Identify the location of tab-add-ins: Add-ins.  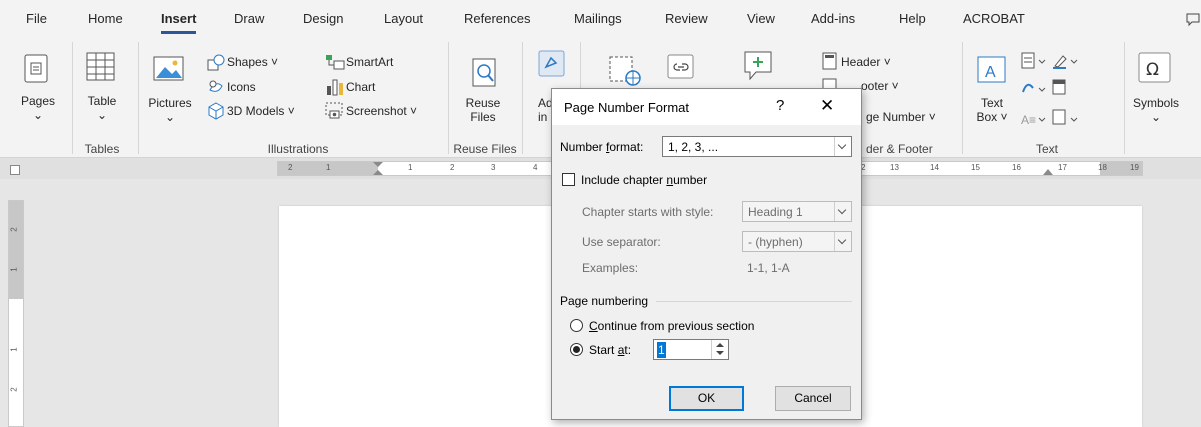
(833, 18).